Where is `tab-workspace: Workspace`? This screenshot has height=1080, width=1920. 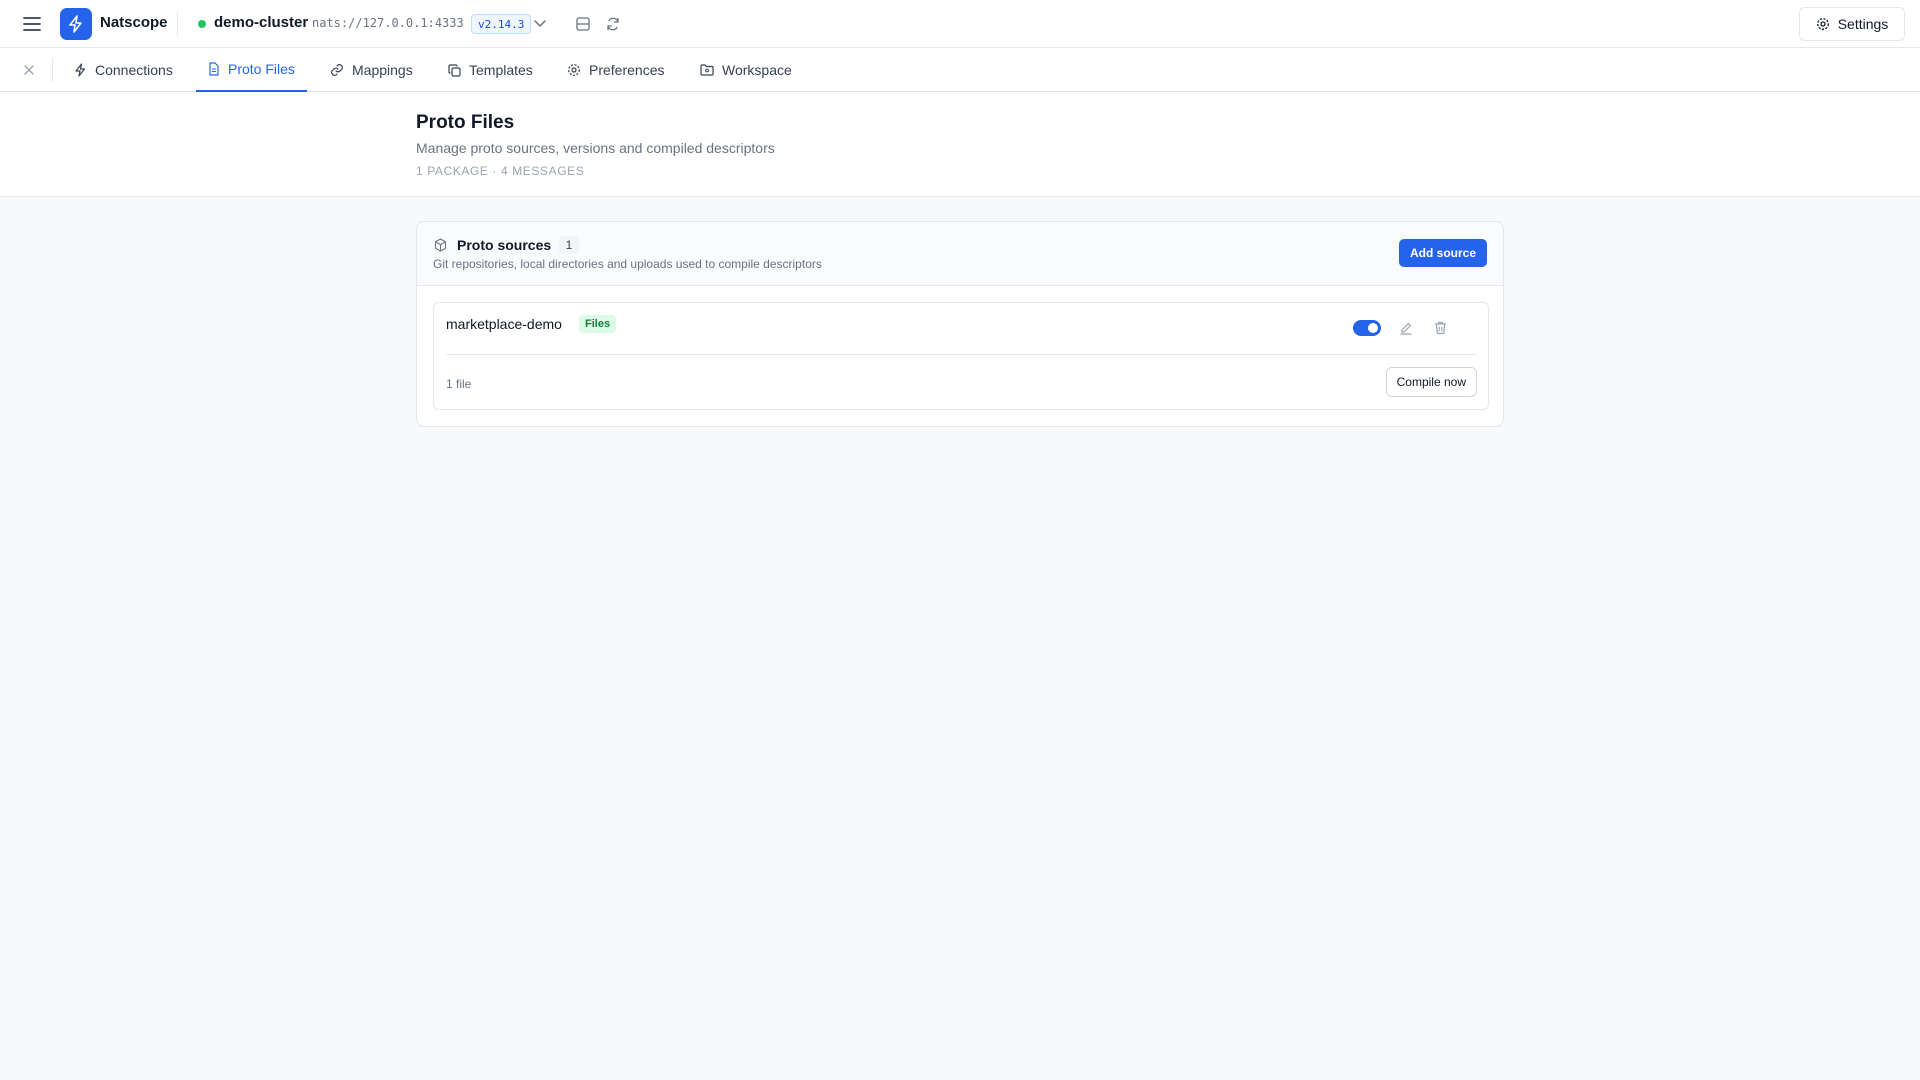
tab-workspace: Workspace is located at coordinates (746, 70).